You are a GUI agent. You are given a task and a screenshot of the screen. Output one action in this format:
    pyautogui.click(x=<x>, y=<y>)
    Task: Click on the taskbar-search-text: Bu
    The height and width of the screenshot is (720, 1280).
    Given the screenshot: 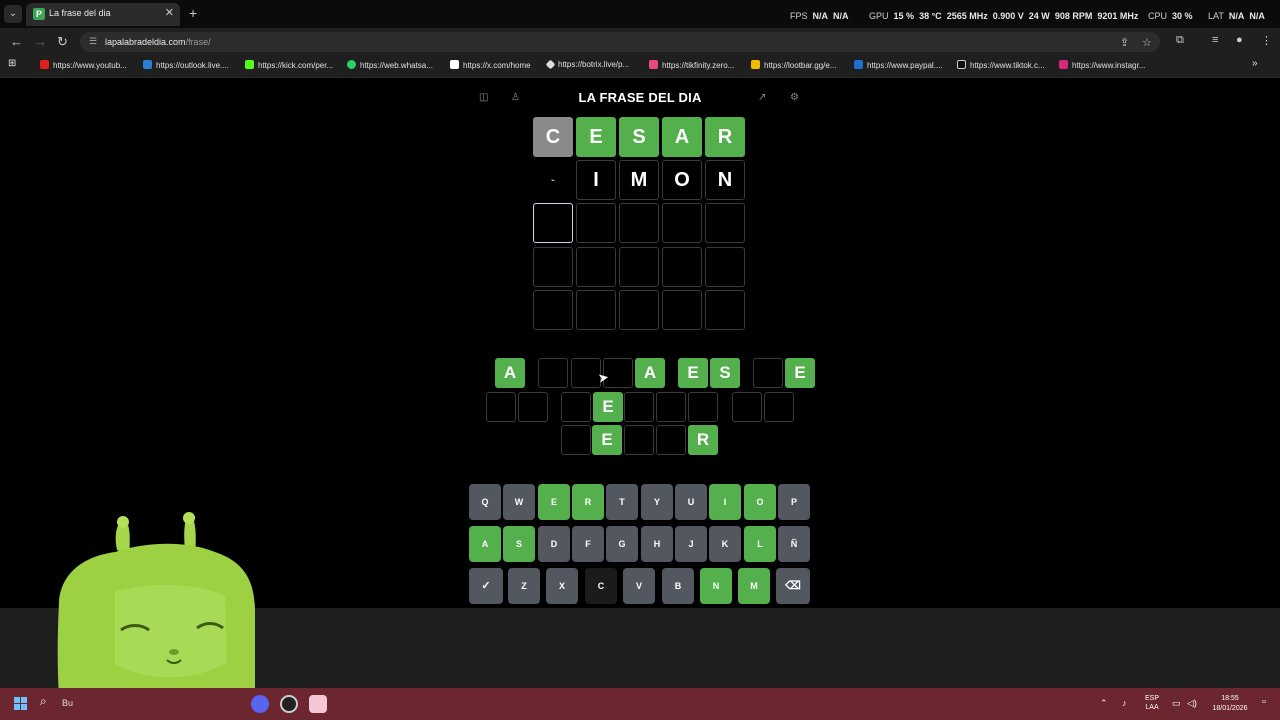 What is the action you would take?
    pyautogui.click(x=67, y=703)
    